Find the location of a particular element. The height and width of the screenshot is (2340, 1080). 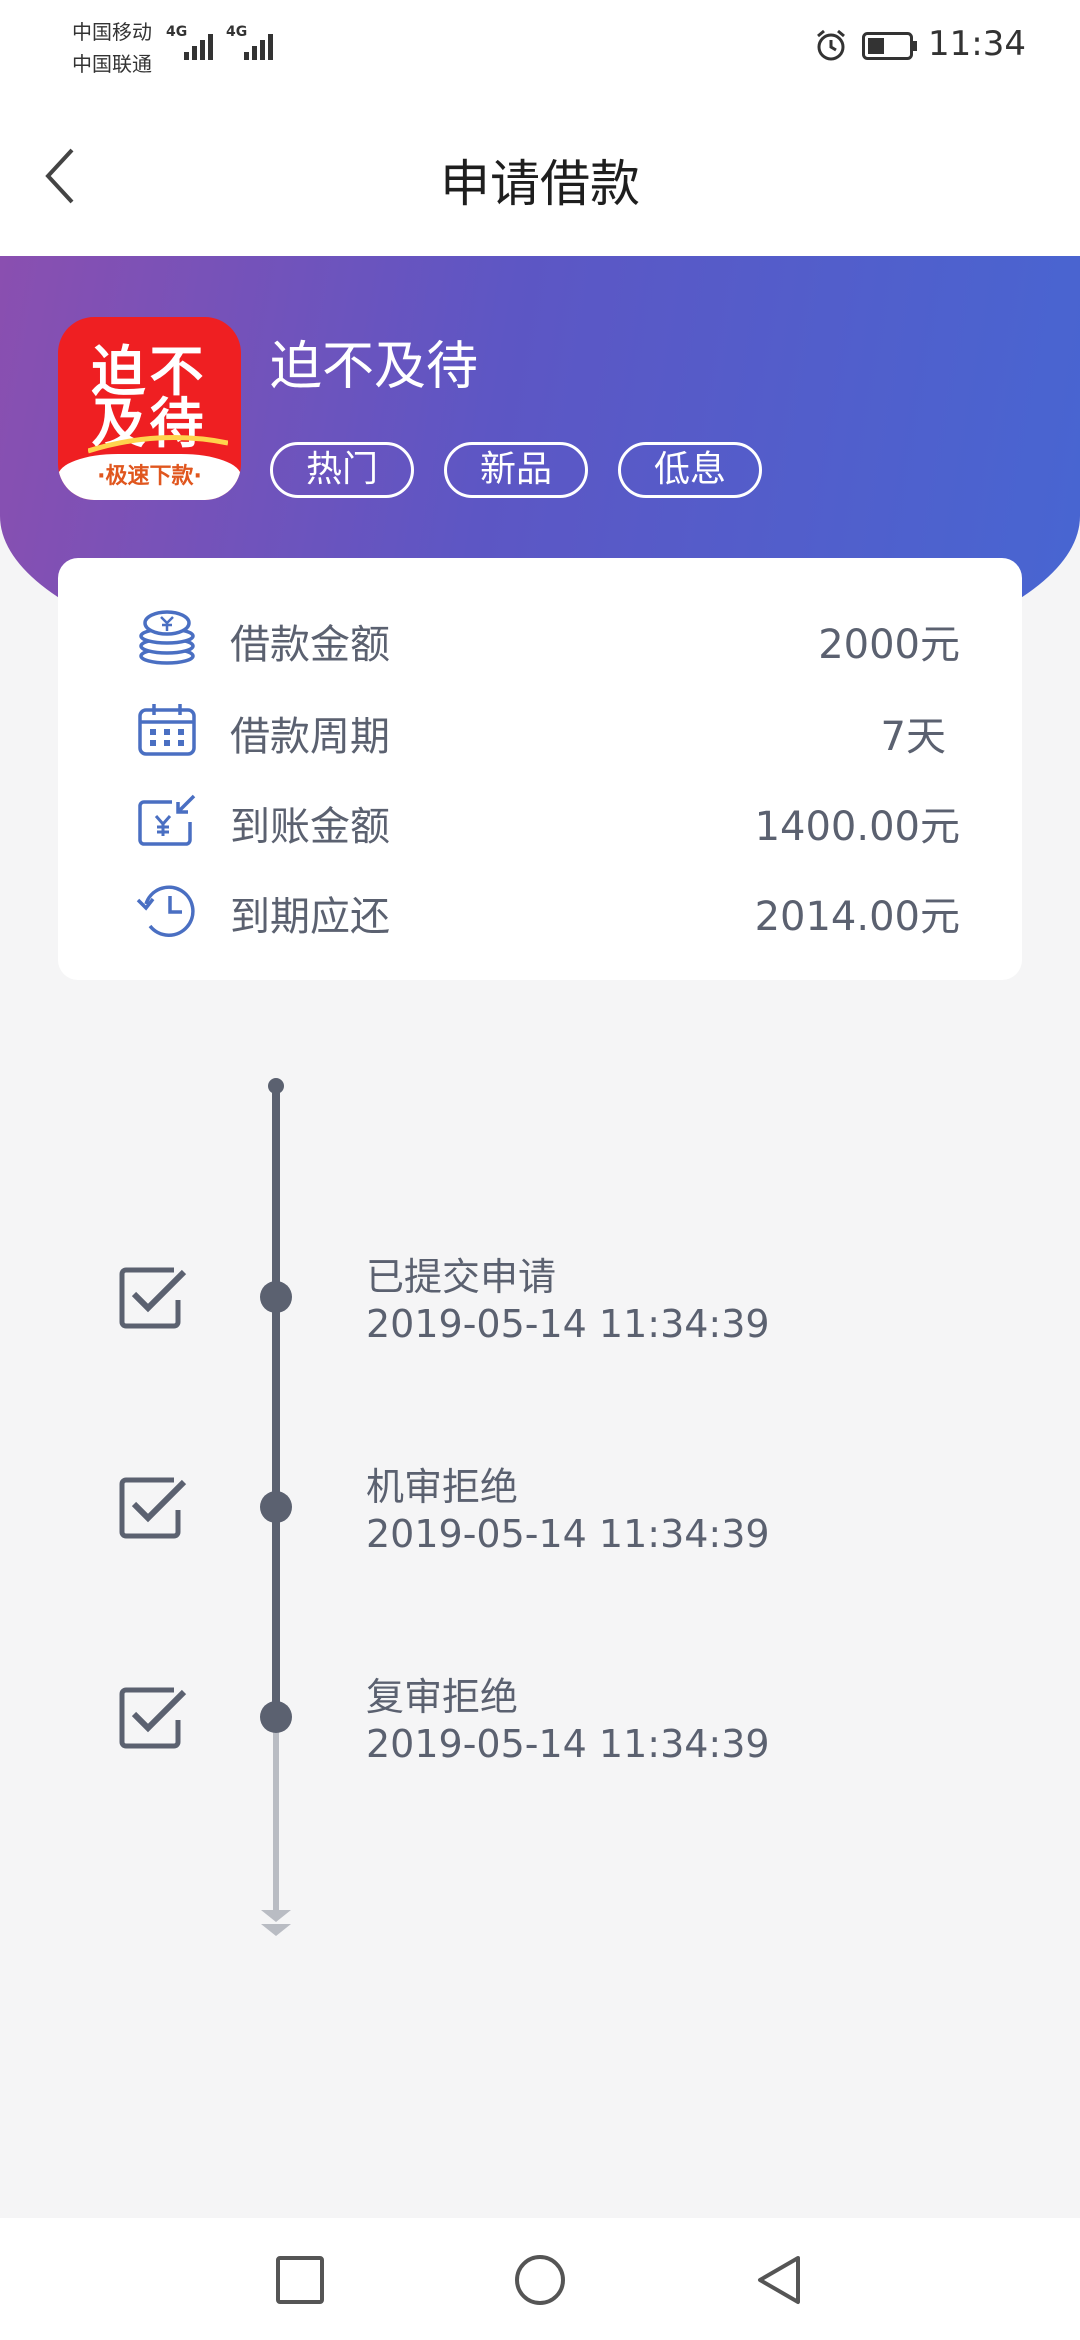

due-amount-value: 2014.00元 is located at coordinates (857, 917).